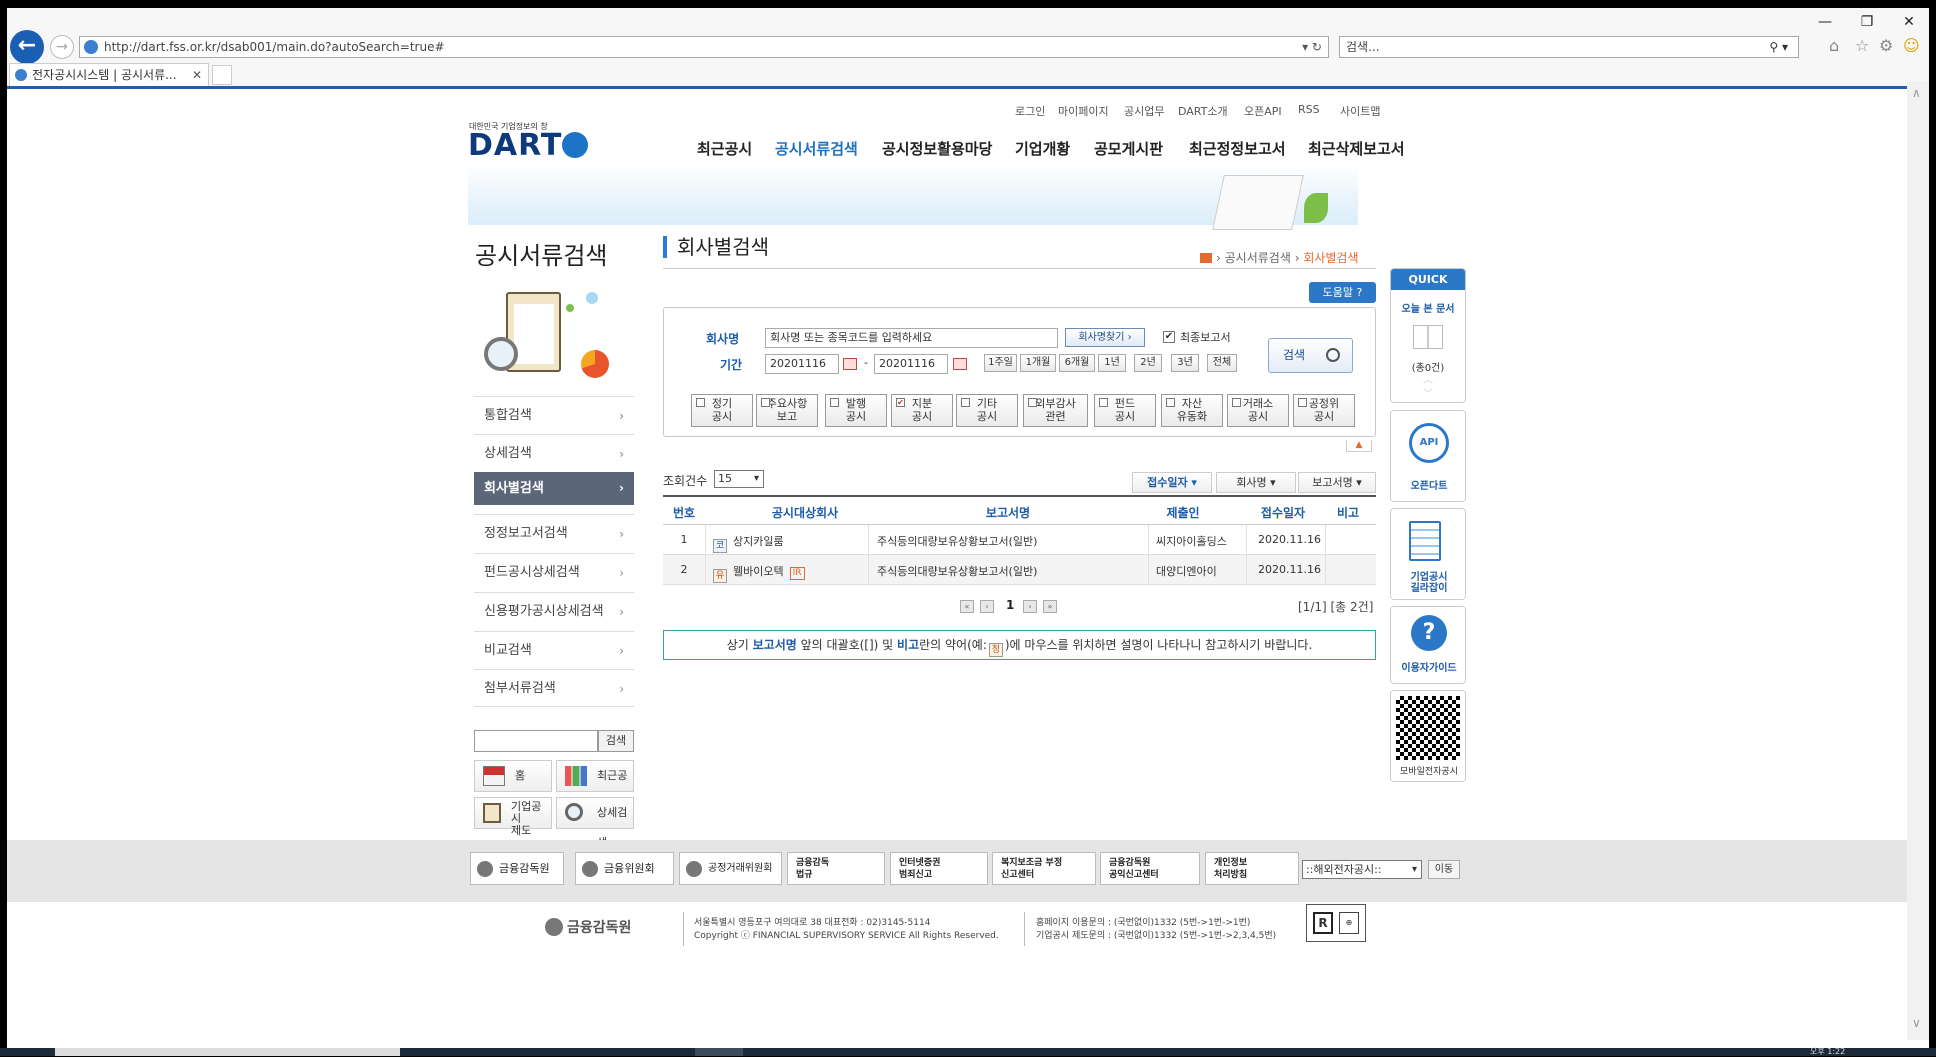 The image size is (1936, 1057). Describe the element at coordinates (1428, 645) in the screenshot. I see `user-guide-link: ? 이용자가이드` at that location.